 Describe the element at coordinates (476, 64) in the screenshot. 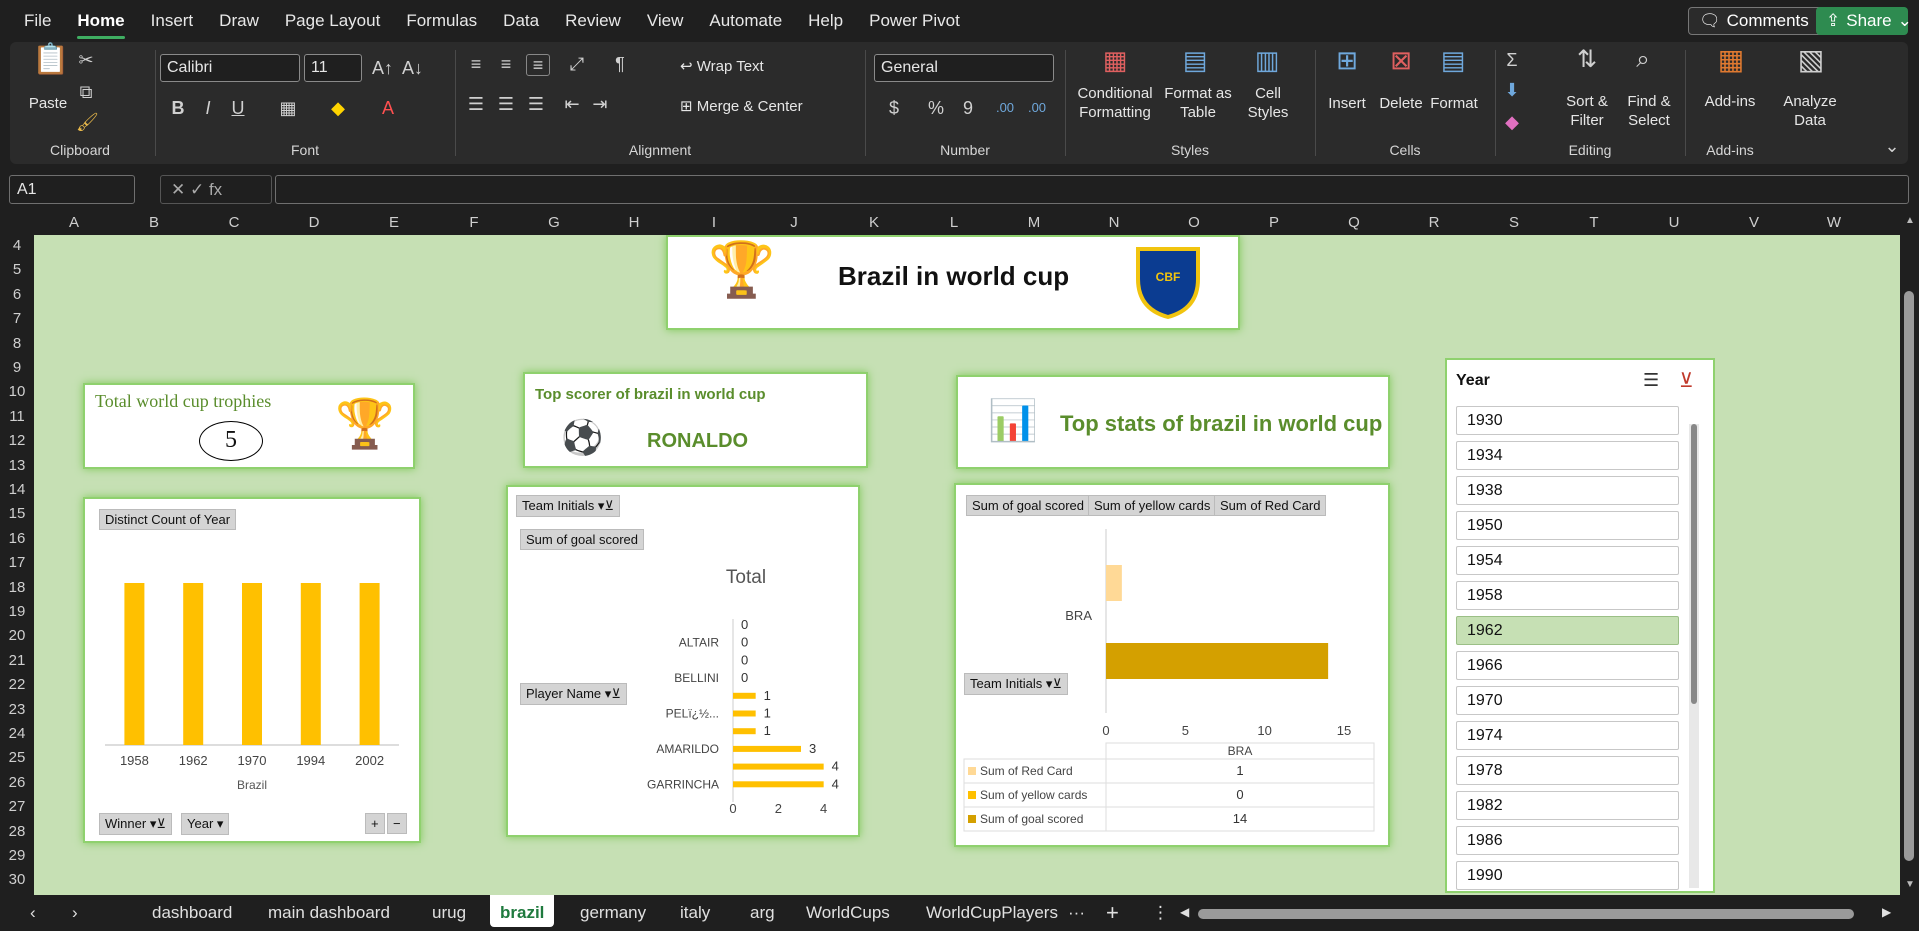

I see `align-top-icon: ≡` at that location.